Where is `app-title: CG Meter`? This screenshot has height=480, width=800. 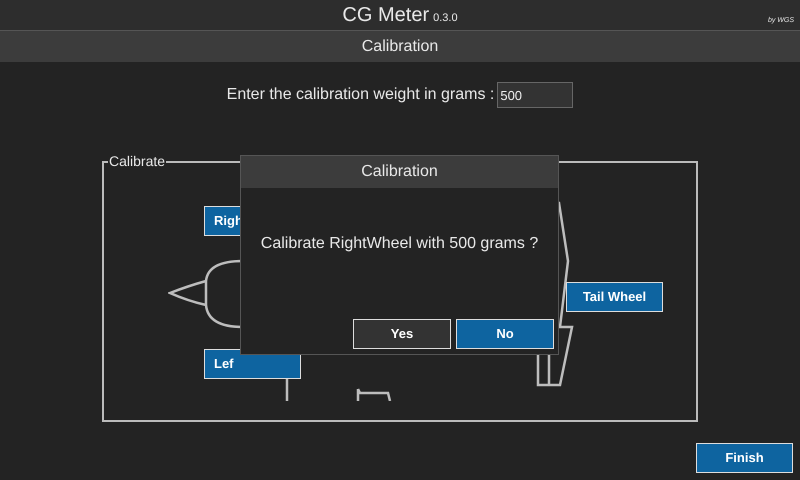
app-title: CG Meter is located at coordinates (386, 15).